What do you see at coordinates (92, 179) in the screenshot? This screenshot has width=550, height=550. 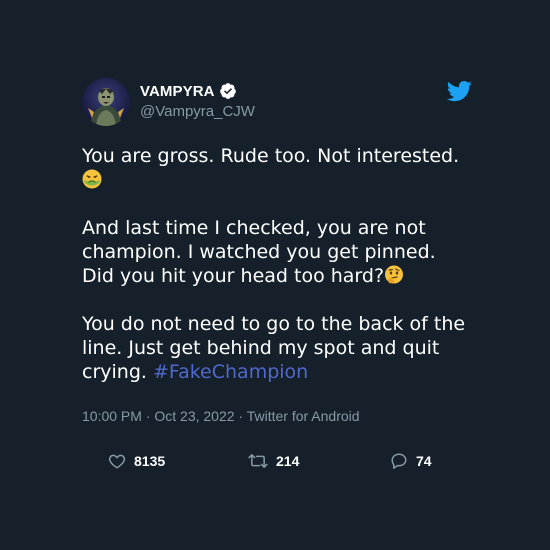 I see `nauseated-face-icon` at bounding box center [92, 179].